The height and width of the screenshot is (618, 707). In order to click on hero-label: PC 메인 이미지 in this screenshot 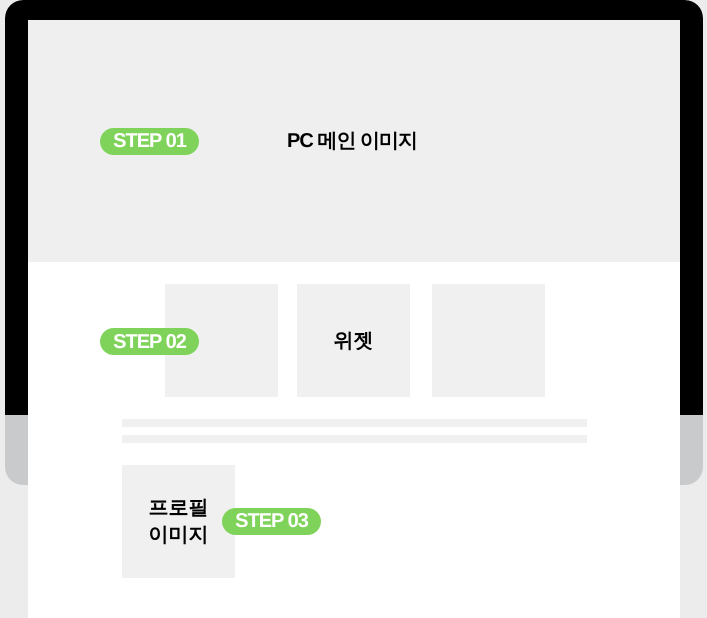, I will do `click(352, 141)`.